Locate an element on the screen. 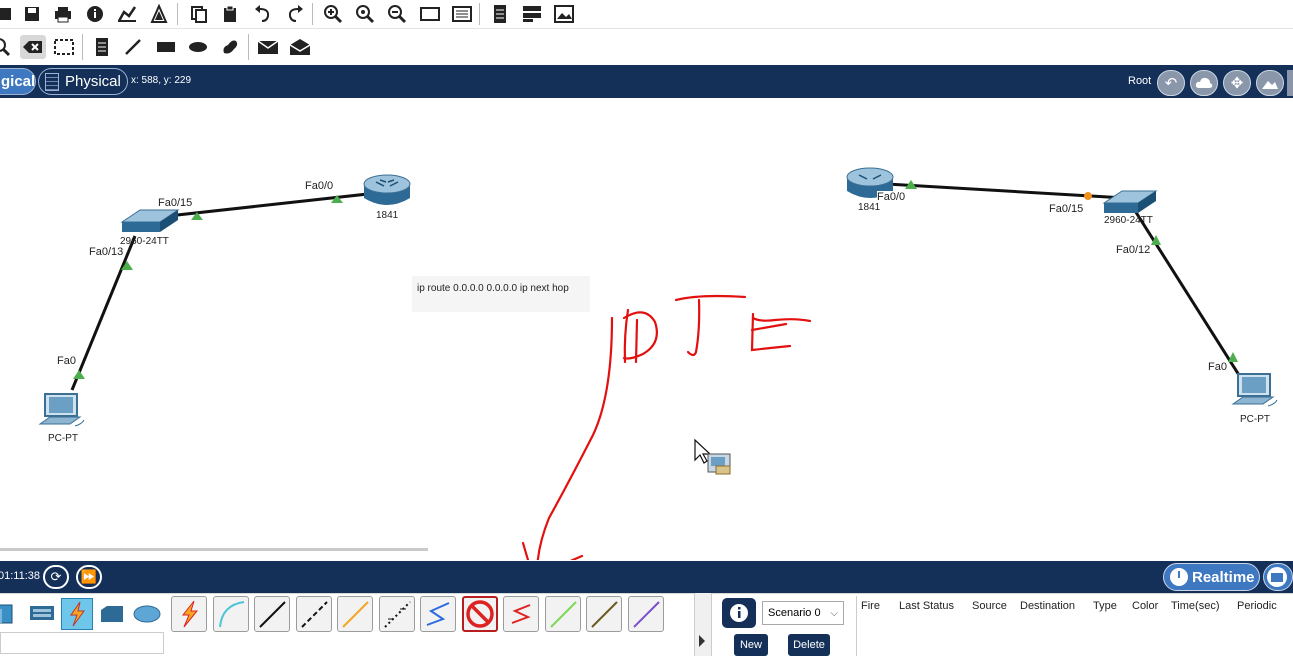 This screenshot has height=661, width=1293. crossover-cable-icon is located at coordinates (314, 614).